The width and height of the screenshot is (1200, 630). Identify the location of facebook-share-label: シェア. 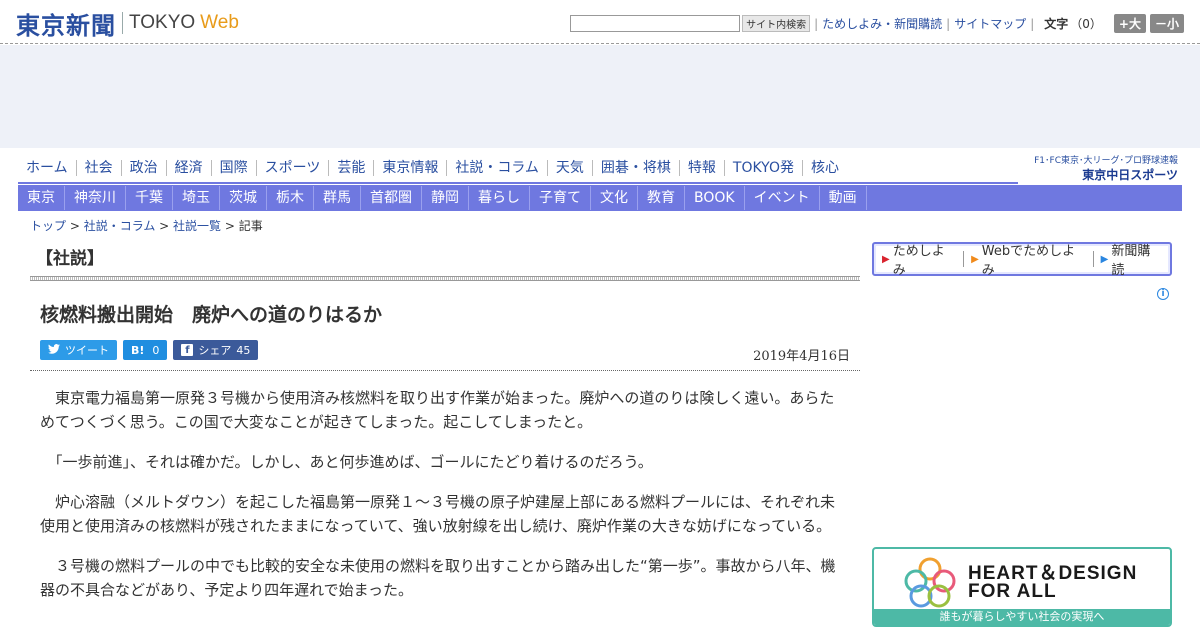
(215, 350).